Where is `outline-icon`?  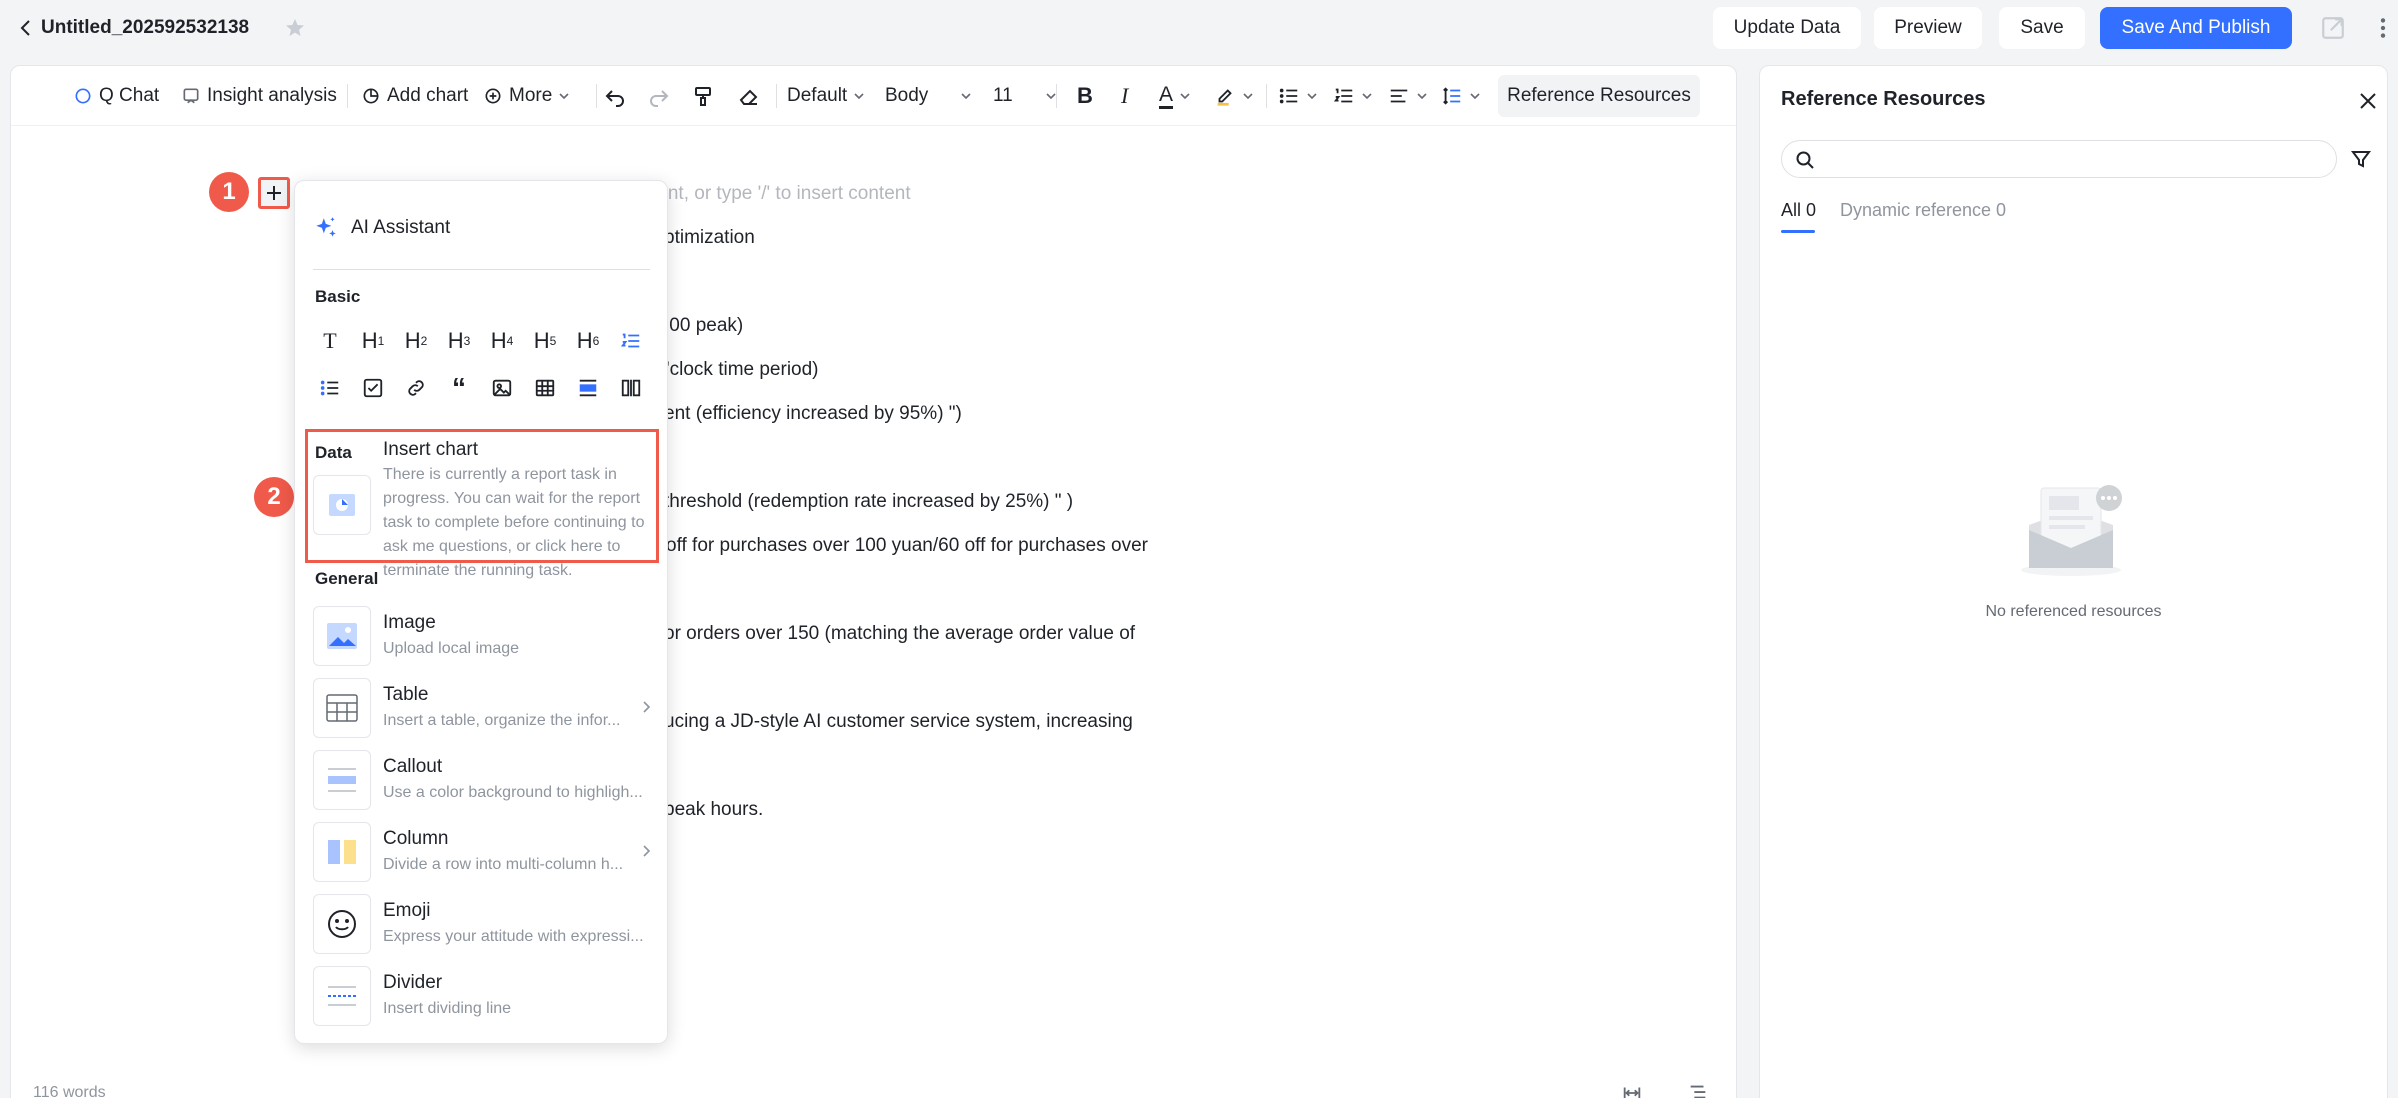 outline-icon is located at coordinates (1698, 1090).